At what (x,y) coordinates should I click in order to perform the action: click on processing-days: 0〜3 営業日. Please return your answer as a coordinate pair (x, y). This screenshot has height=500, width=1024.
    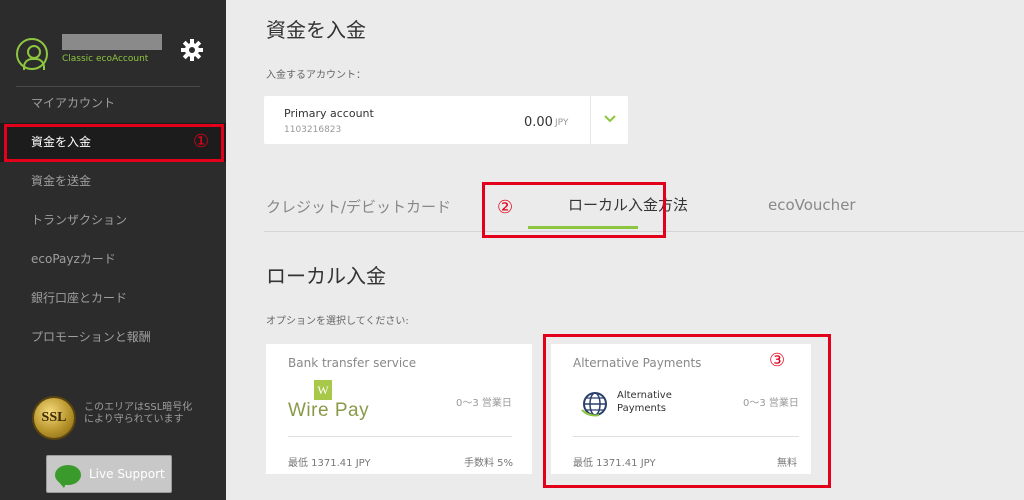
    Looking at the image, I should click on (484, 403).